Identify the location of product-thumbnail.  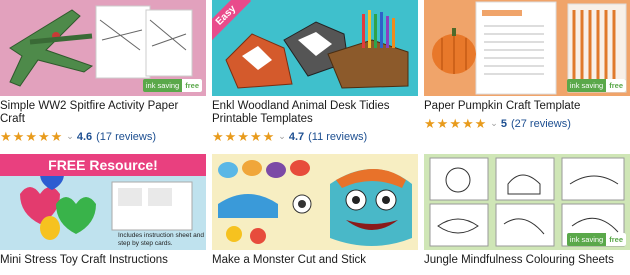
(315, 202).